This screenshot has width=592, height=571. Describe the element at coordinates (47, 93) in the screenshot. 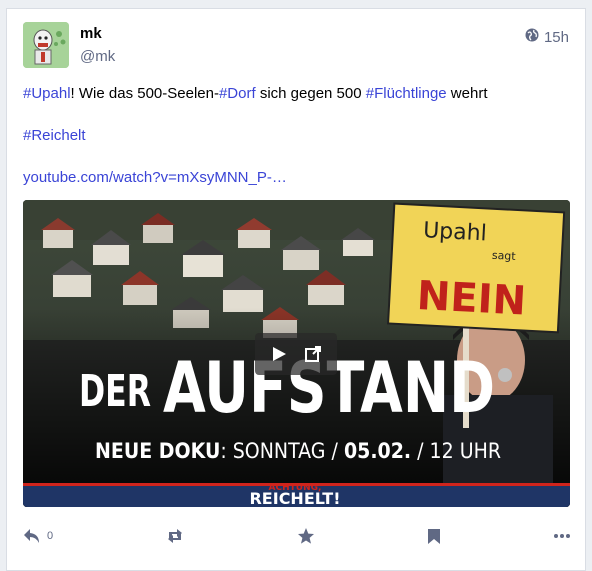

I see `hashtag-upahl: #Upahl` at that location.